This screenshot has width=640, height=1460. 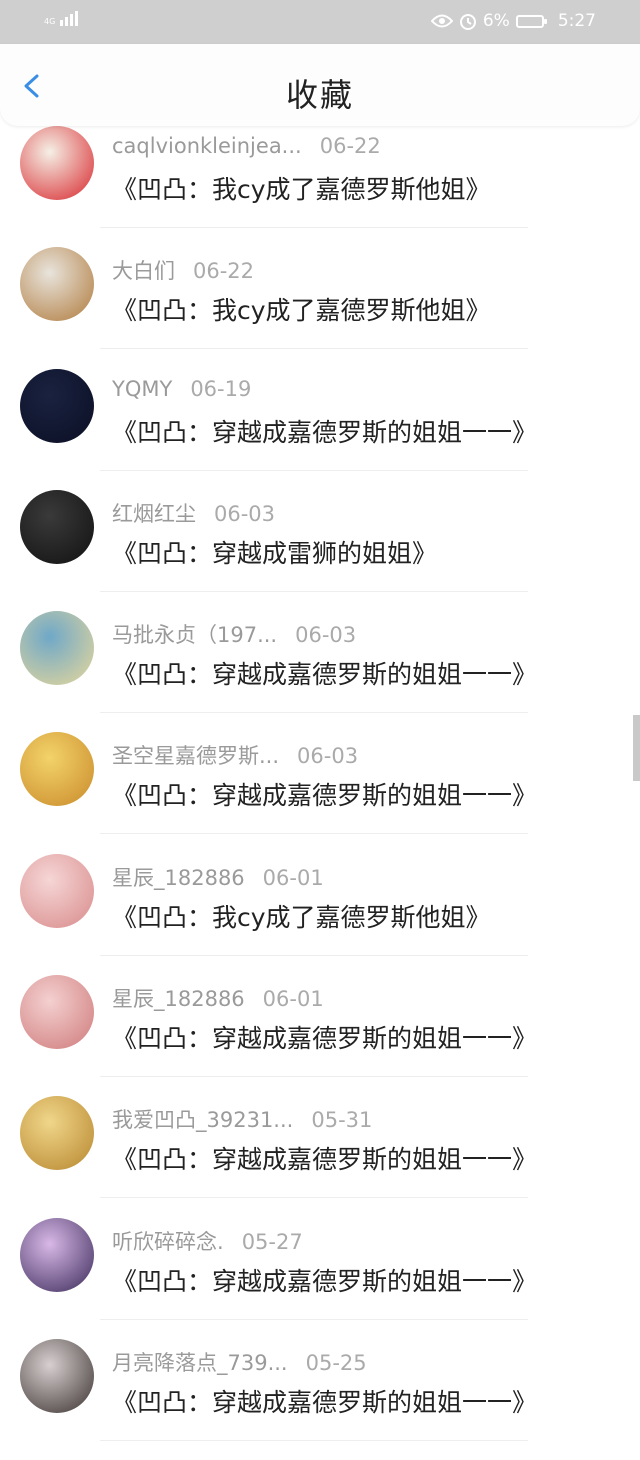 I want to click on item-meta: caqlvionkleinjea... 06-22, so click(x=246, y=146).